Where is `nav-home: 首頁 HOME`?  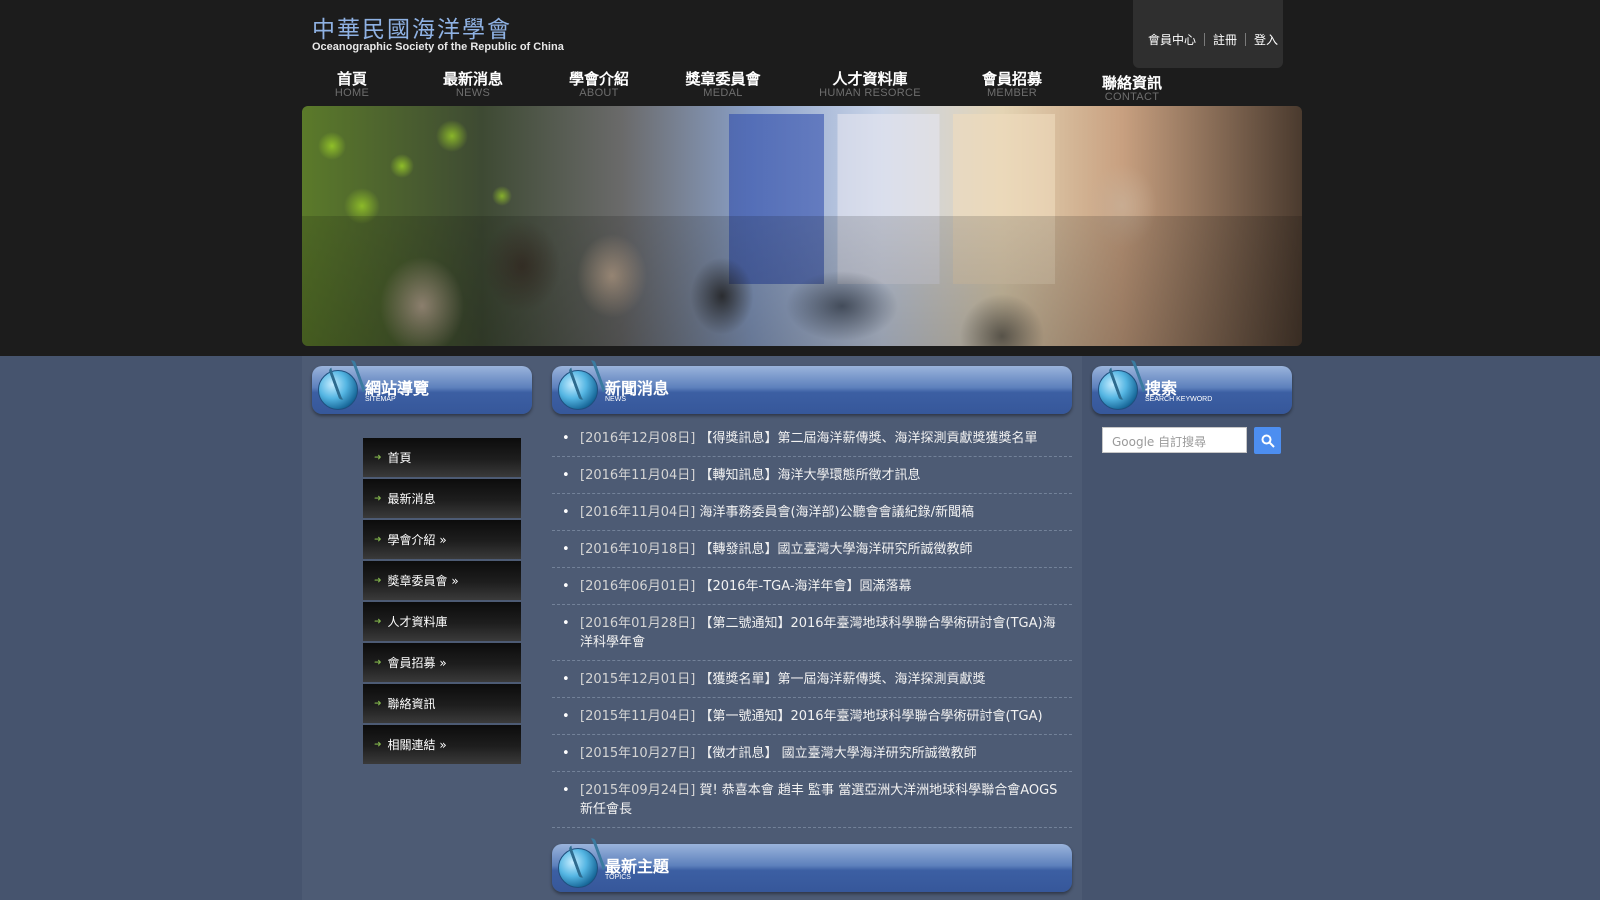 nav-home: 首頁 HOME is located at coordinates (352, 84).